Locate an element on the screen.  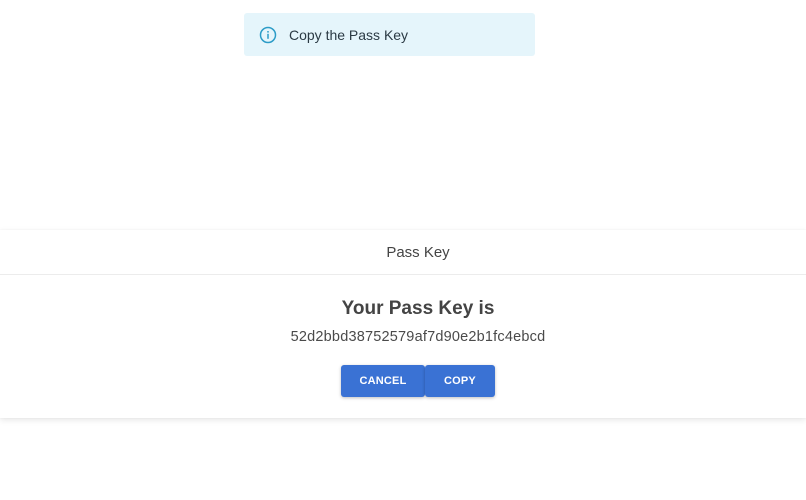
dialog-header: Pass Key is located at coordinates (403, 252).